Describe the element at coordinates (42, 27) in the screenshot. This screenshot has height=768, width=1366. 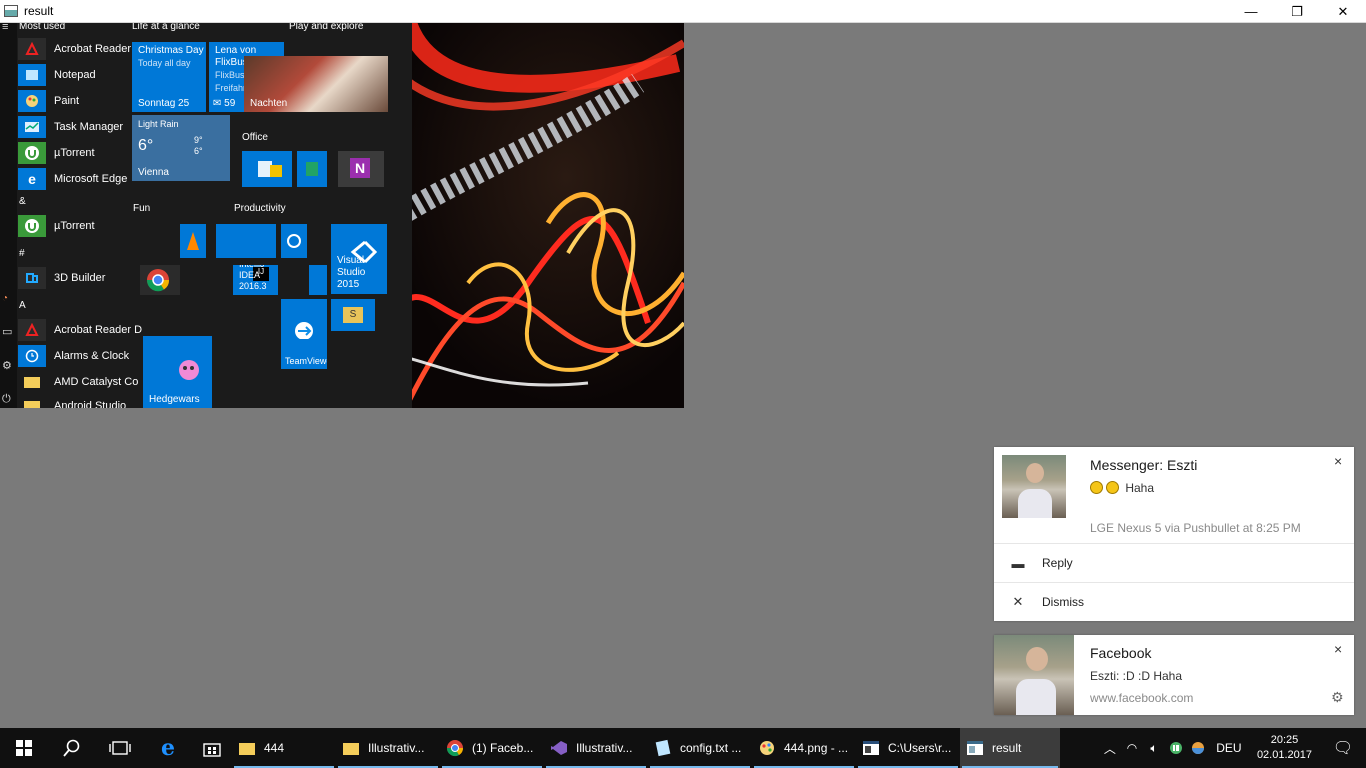
I see `group-most-used: Most used` at that location.